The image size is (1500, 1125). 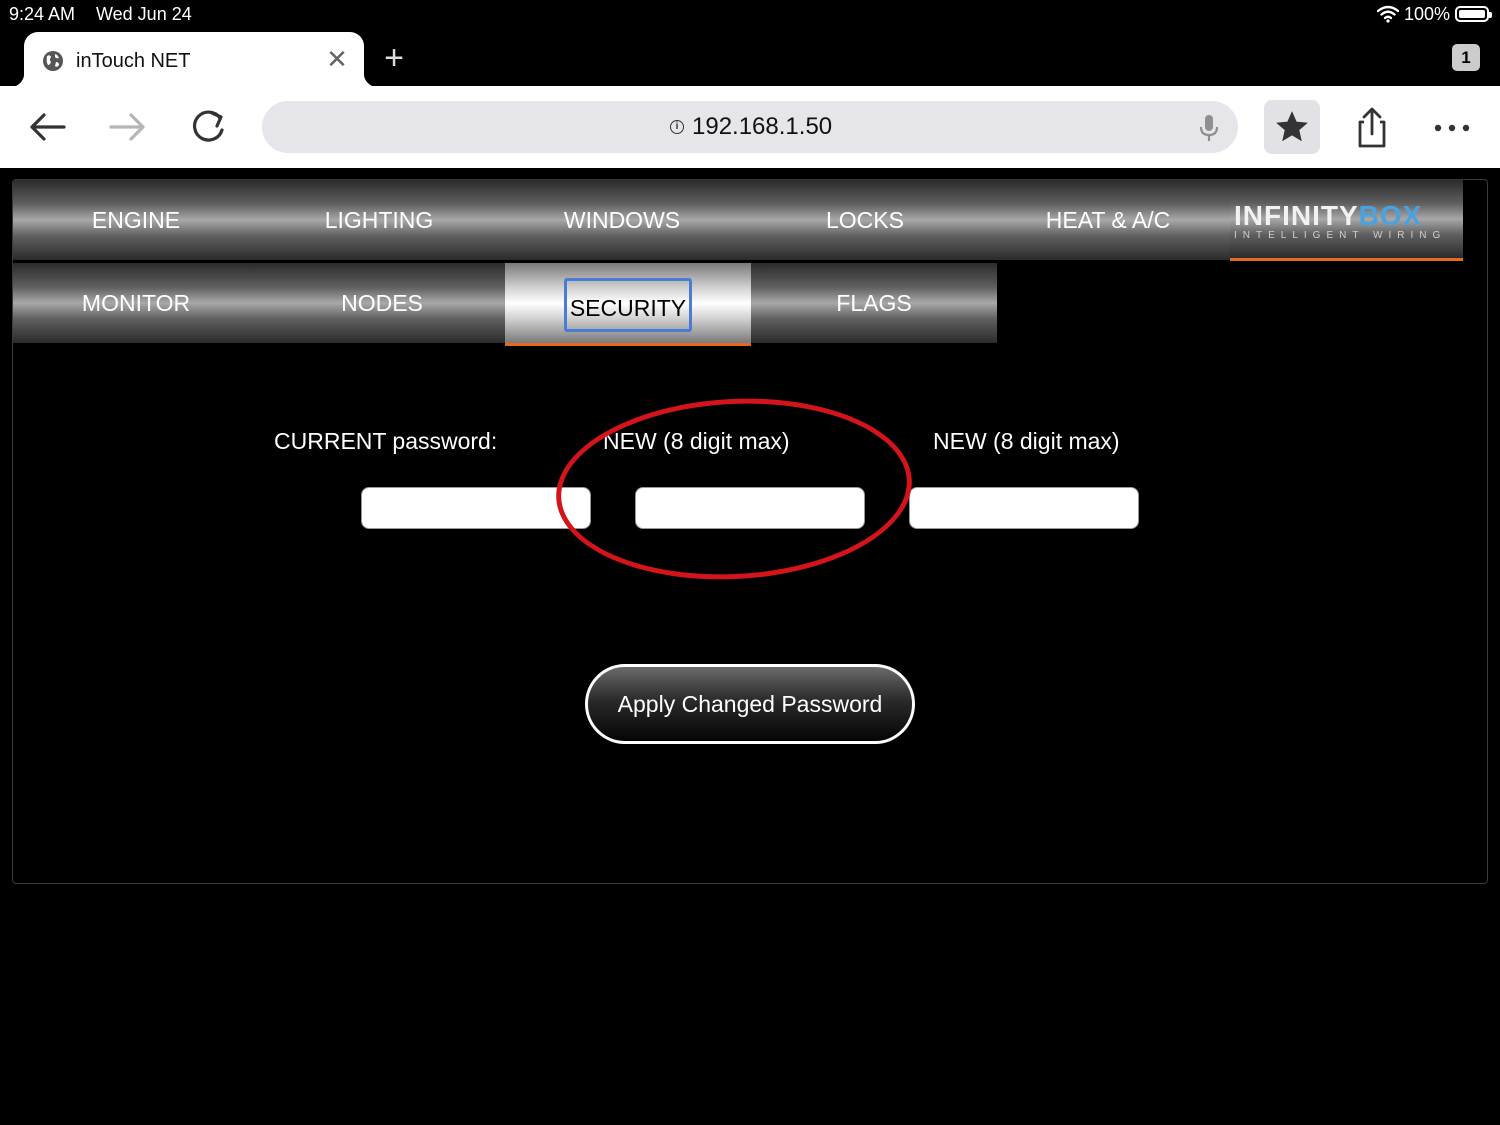 I want to click on menu-locks: LOCKS, so click(x=865, y=220).